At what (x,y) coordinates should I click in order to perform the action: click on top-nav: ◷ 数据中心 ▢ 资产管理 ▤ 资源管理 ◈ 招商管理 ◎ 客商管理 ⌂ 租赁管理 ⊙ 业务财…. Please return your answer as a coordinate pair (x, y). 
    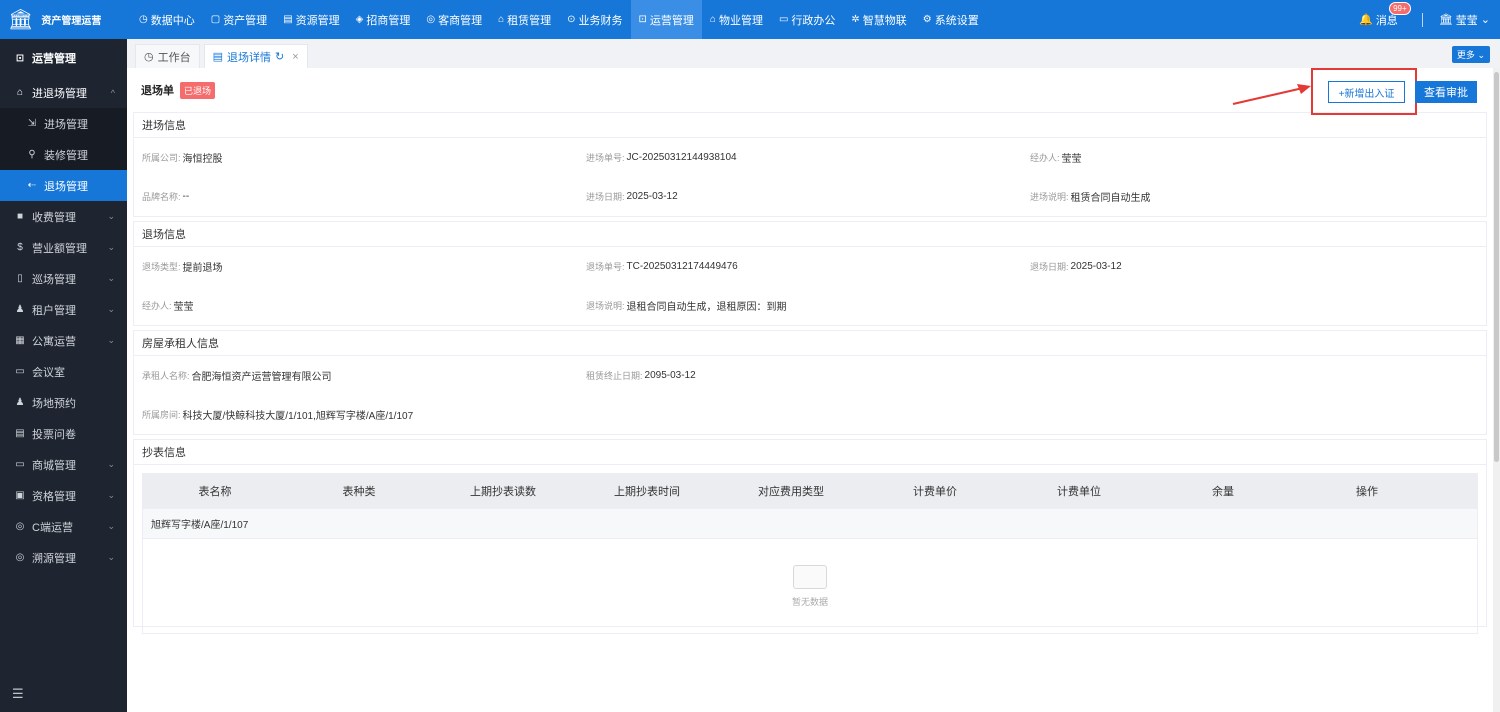
    Looking at the image, I should click on (557, 19).